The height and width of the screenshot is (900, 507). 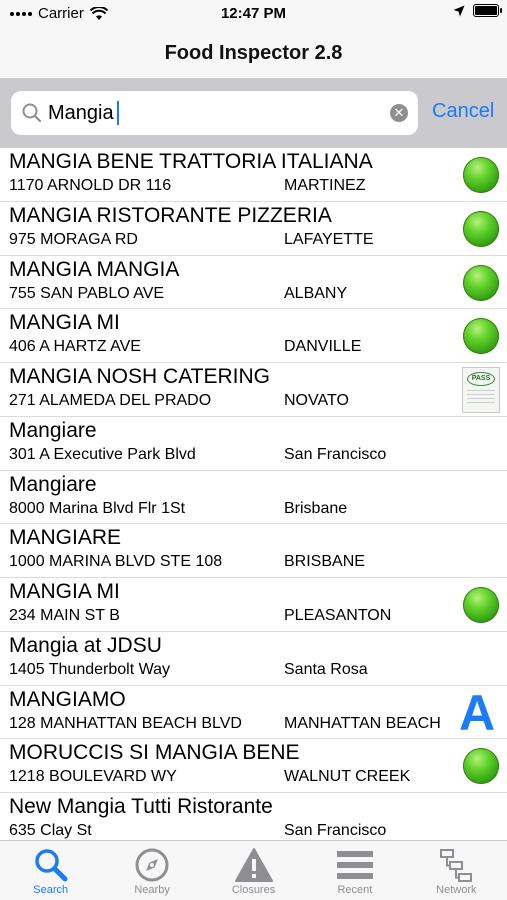 I want to click on restaurant-name: MANGIA MANGIA, so click(x=94, y=269).